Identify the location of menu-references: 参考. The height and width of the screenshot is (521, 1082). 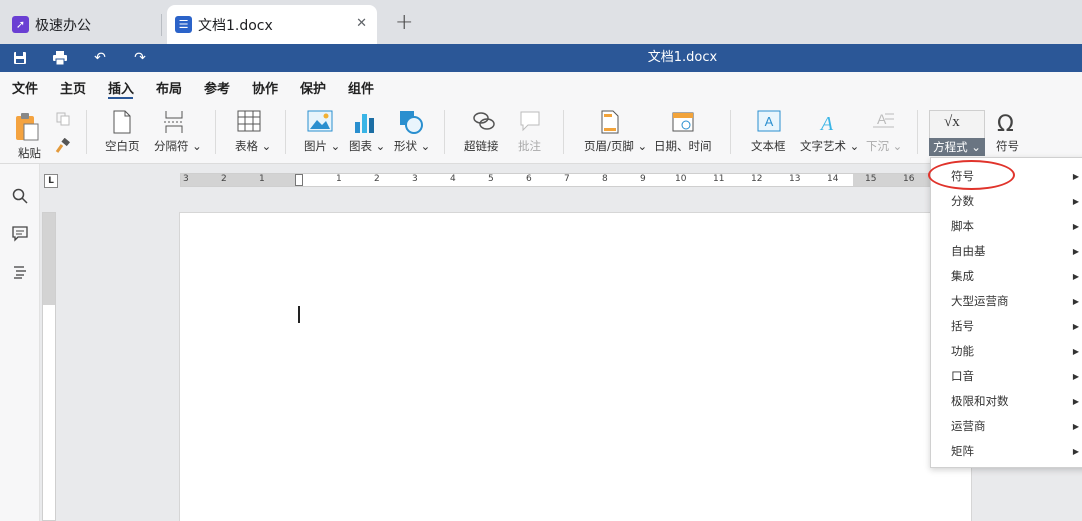
(217, 87).